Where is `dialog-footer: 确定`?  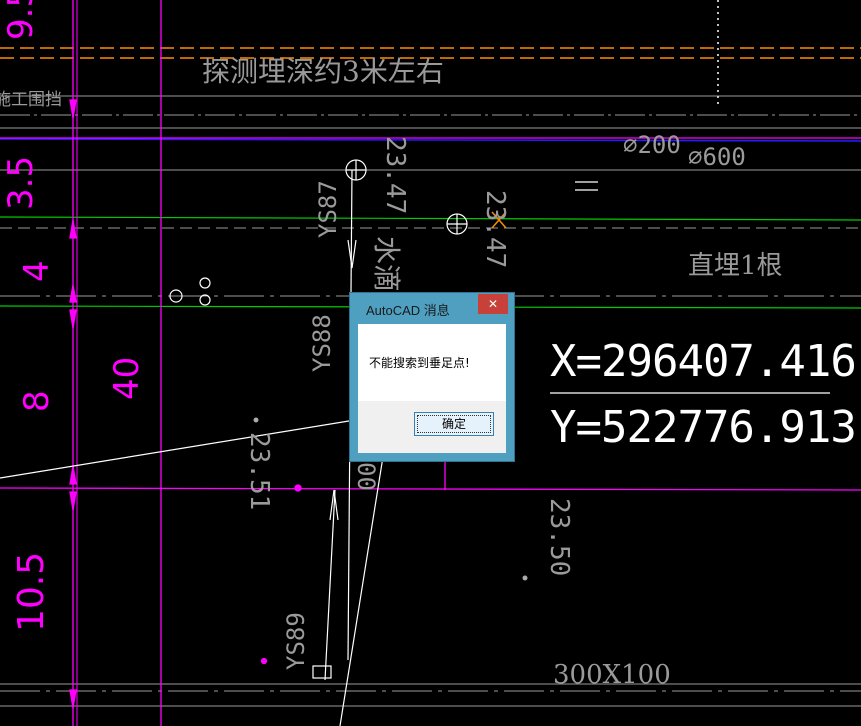 dialog-footer: 确定 is located at coordinates (432, 427).